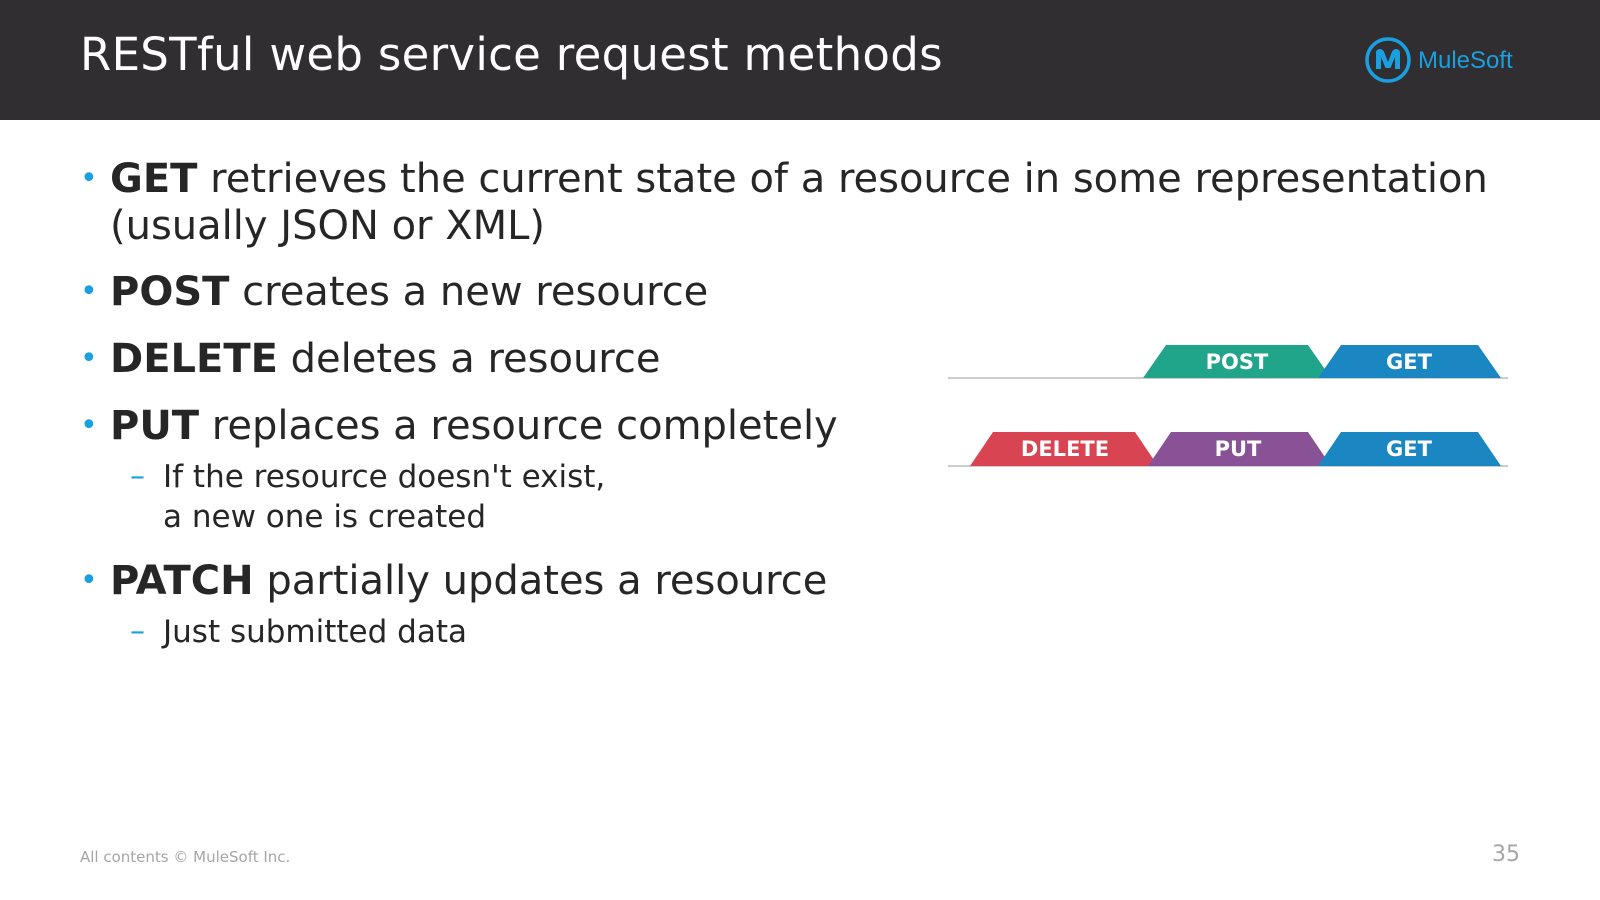 This screenshot has width=1600, height=900. Describe the element at coordinates (511, 54) in the screenshot. I see `slide-title: RESTful web service request methods` at that location.